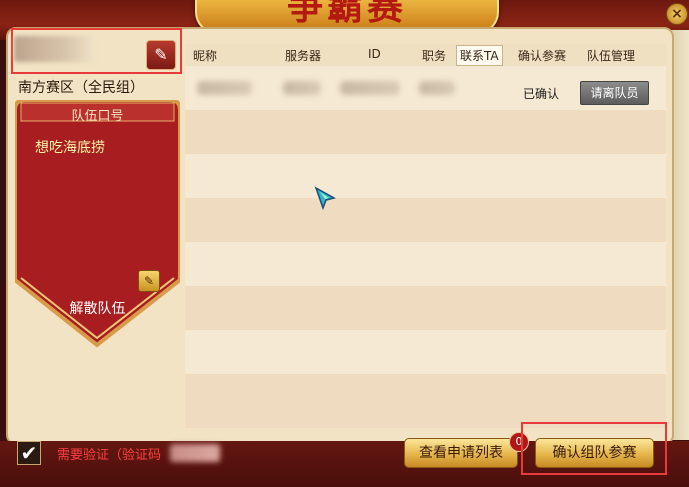 This screenshot has height=487, width=689. I want to click on page-title: 争霸赛, so click(346, 14).